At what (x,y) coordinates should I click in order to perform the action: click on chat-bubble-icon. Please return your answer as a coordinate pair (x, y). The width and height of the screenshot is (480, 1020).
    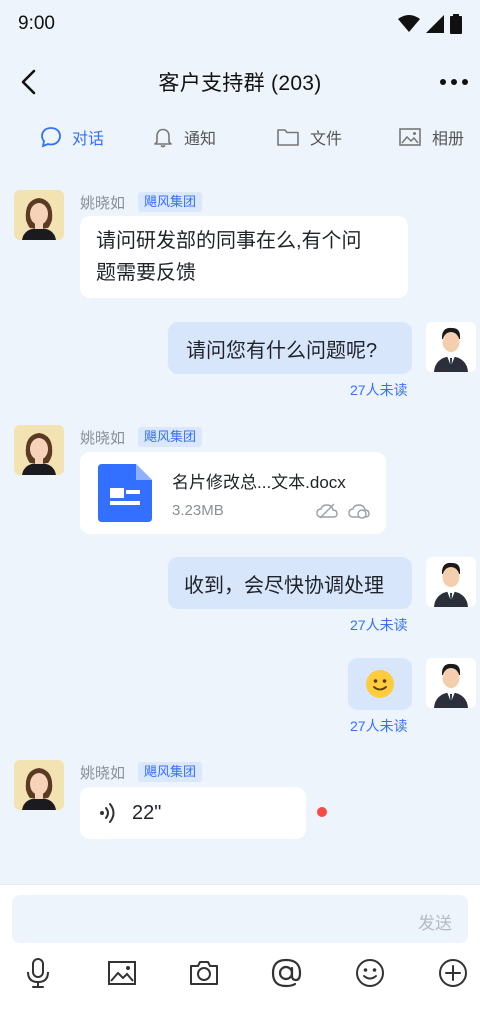
    Looking at the image, I should click on (51, 137).